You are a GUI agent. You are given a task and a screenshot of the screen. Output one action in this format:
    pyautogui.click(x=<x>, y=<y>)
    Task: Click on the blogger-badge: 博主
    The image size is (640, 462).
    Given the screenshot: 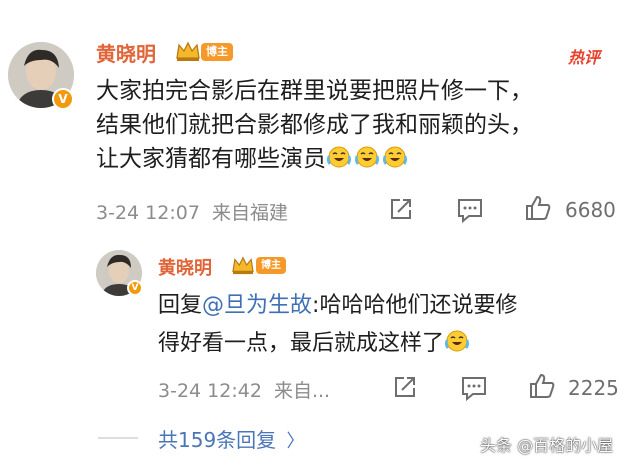 What is the action you would take?
    pyautogui.click(x=217, y=52)
    